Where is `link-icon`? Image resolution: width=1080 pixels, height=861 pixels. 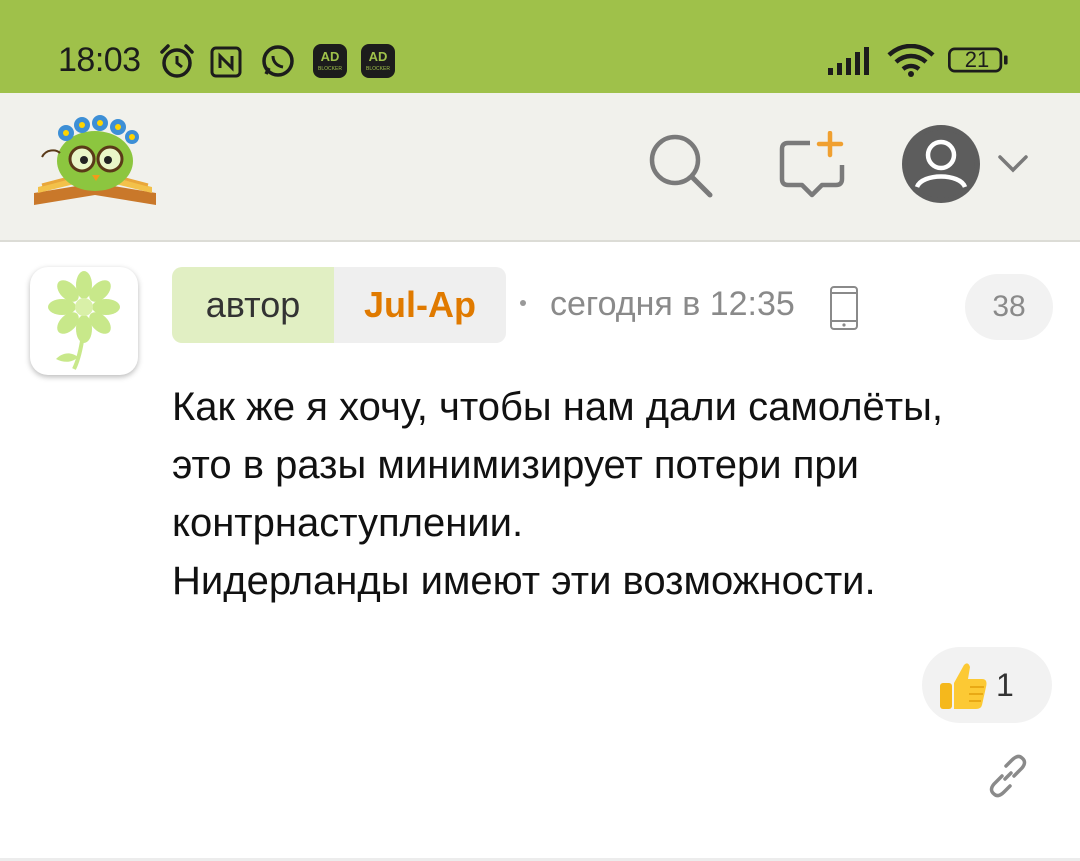 link-icon is located at coordinates (1008, 776).